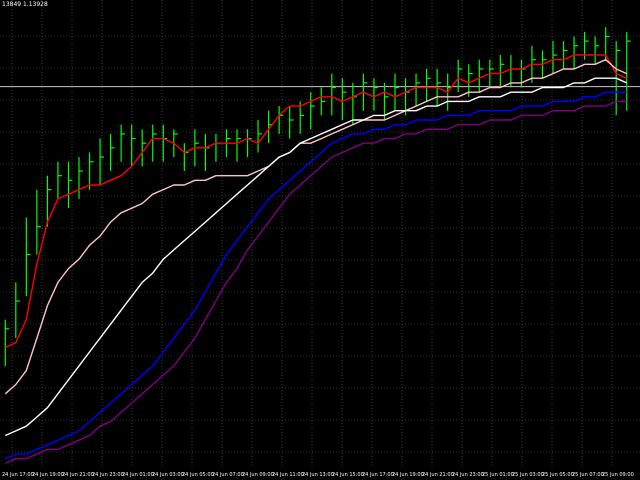  What do you see at coordinates (198, 475) in the screenshot?
I see `x-tick-label: 24 Jun 05:00` at bounding box center [198, 475].